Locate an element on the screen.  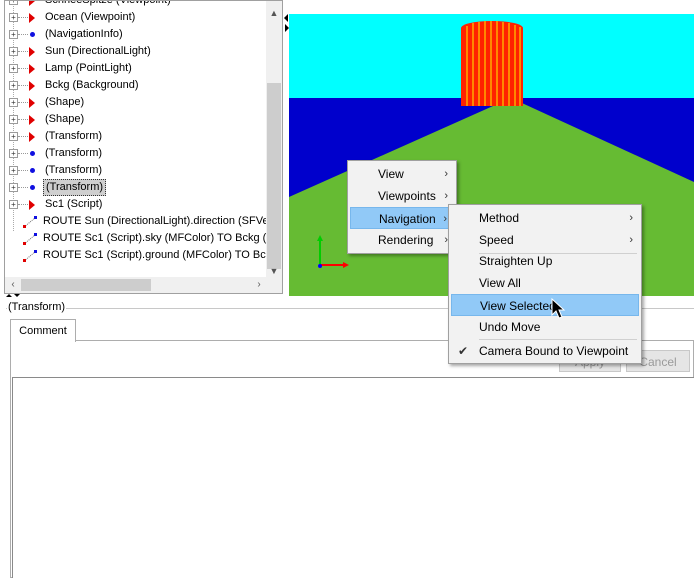
tree-item-sun: + Sun (DirectionalLight) is located at coordinates (136, 51).